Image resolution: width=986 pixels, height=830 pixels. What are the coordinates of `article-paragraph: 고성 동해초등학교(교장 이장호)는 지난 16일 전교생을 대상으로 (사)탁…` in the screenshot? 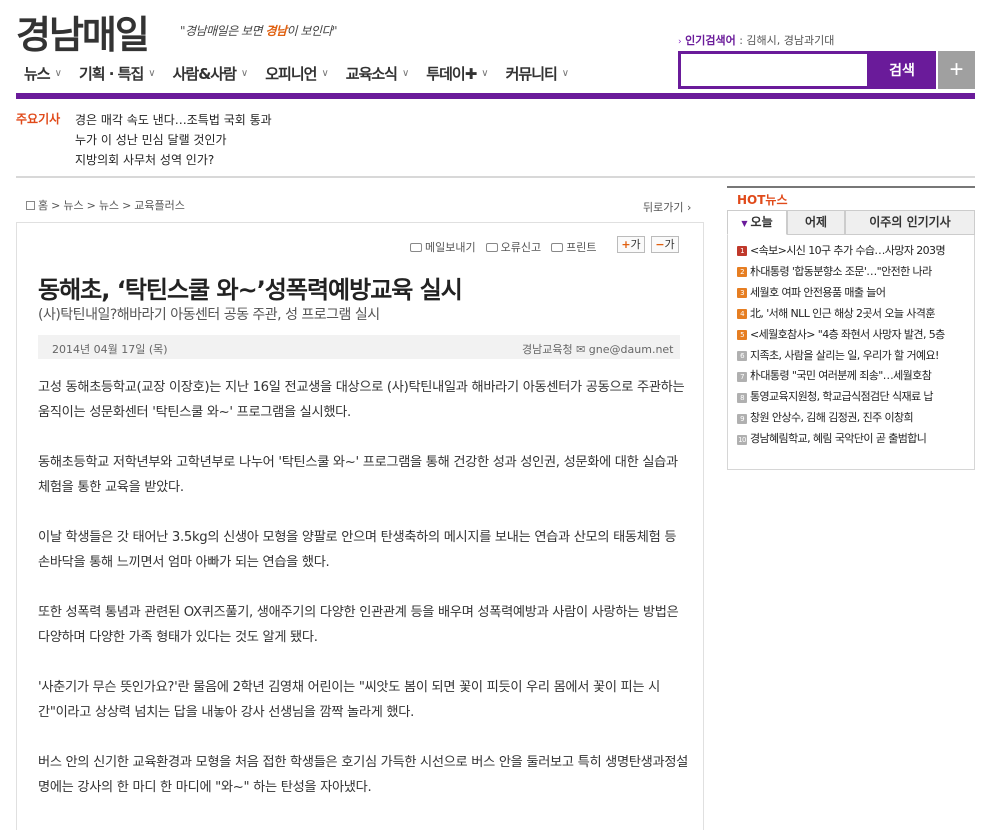 It's located at (361, 400).